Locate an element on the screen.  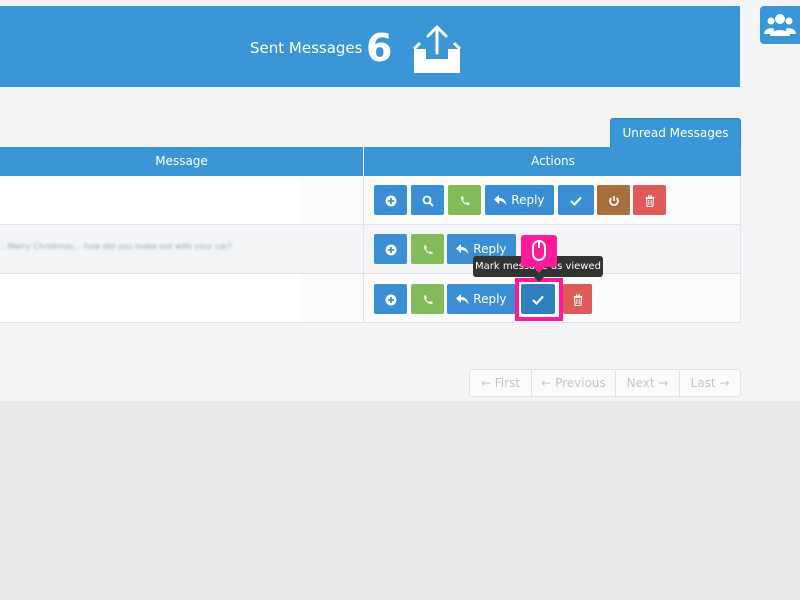
pagination-next: Next → is located at coordinates (648, 383).